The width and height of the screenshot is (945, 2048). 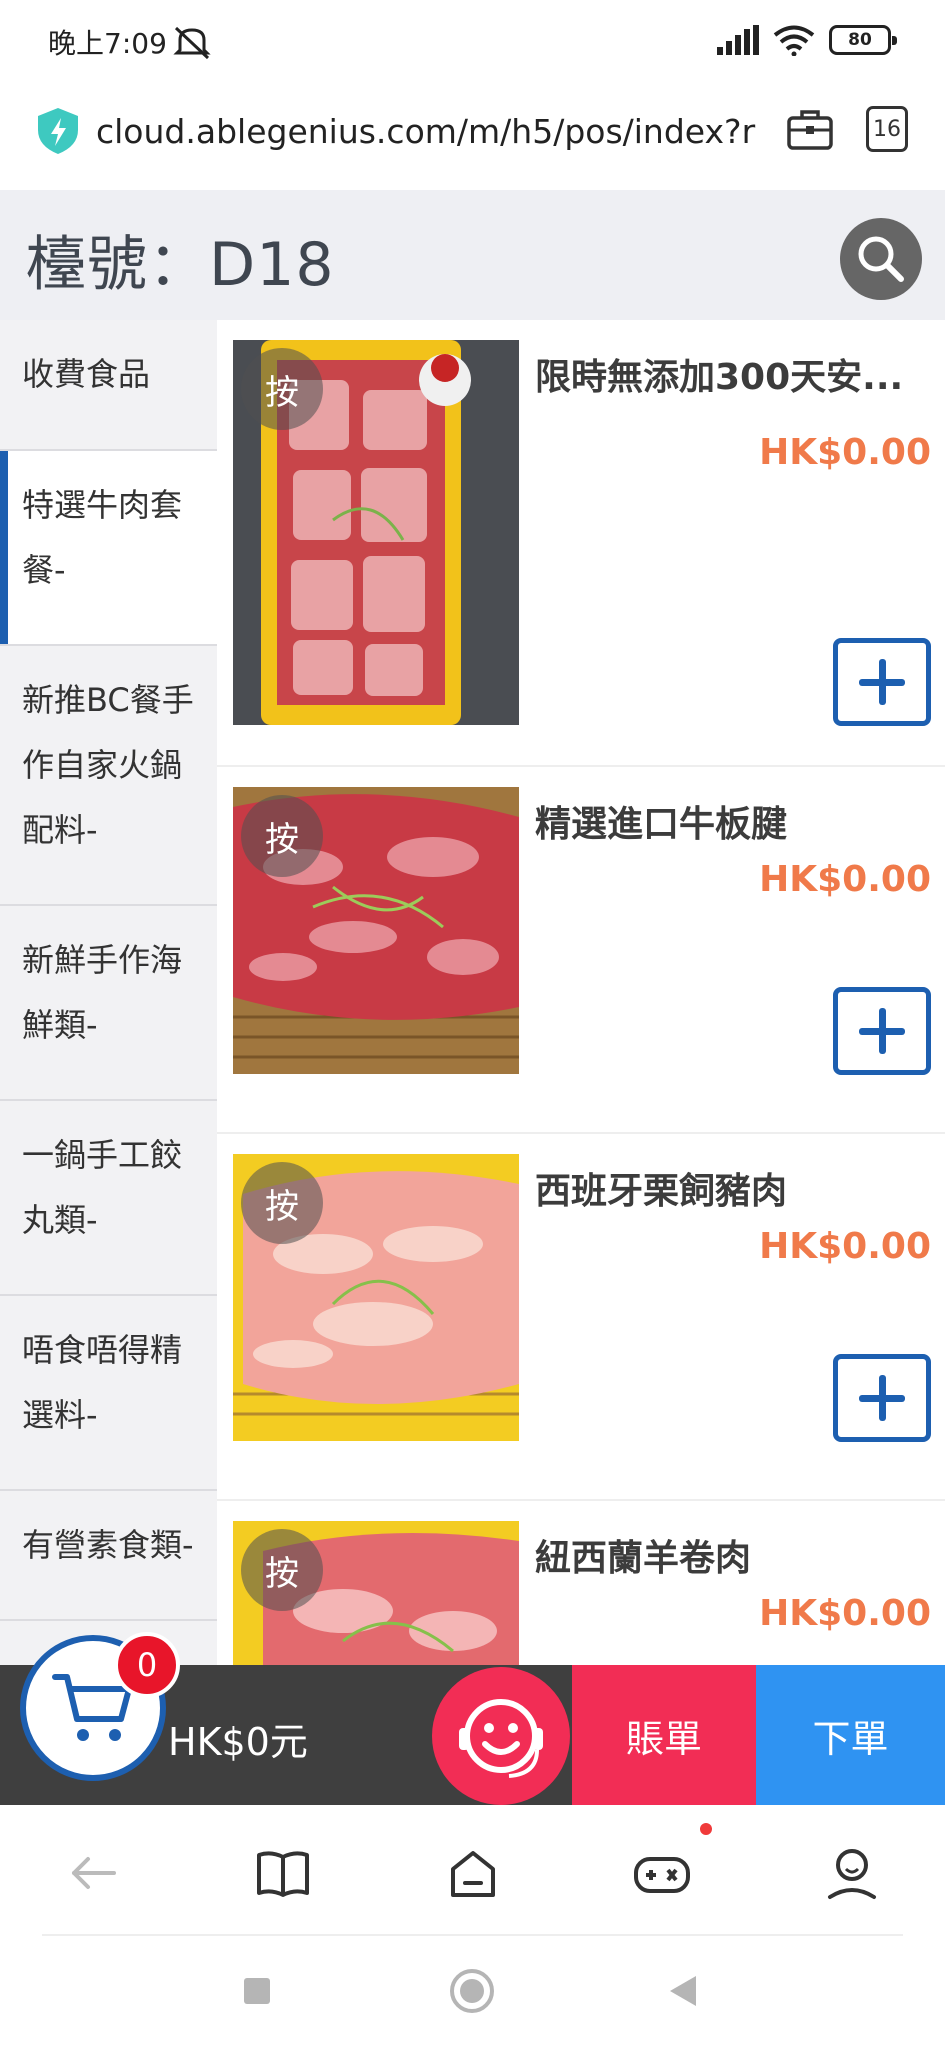 What do you see at coordinates (108, 1545) in the screenshot?
I see `sidebar-item-label: 有營素食類-` at bounding box center [108, 1545].